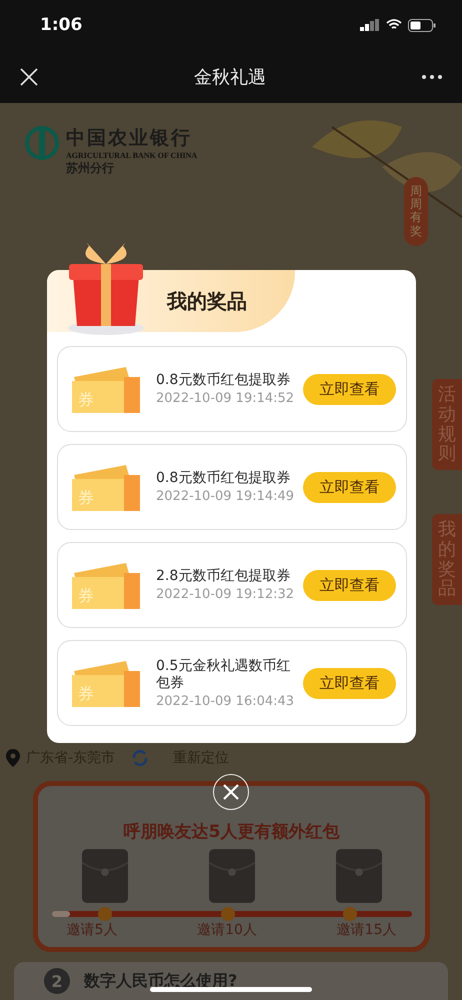 The height and width of the screenshot is (1000, 462). I want to click on bank-name-english: AGRICULTURAL BANK OF CHINA, so click(132, 155).